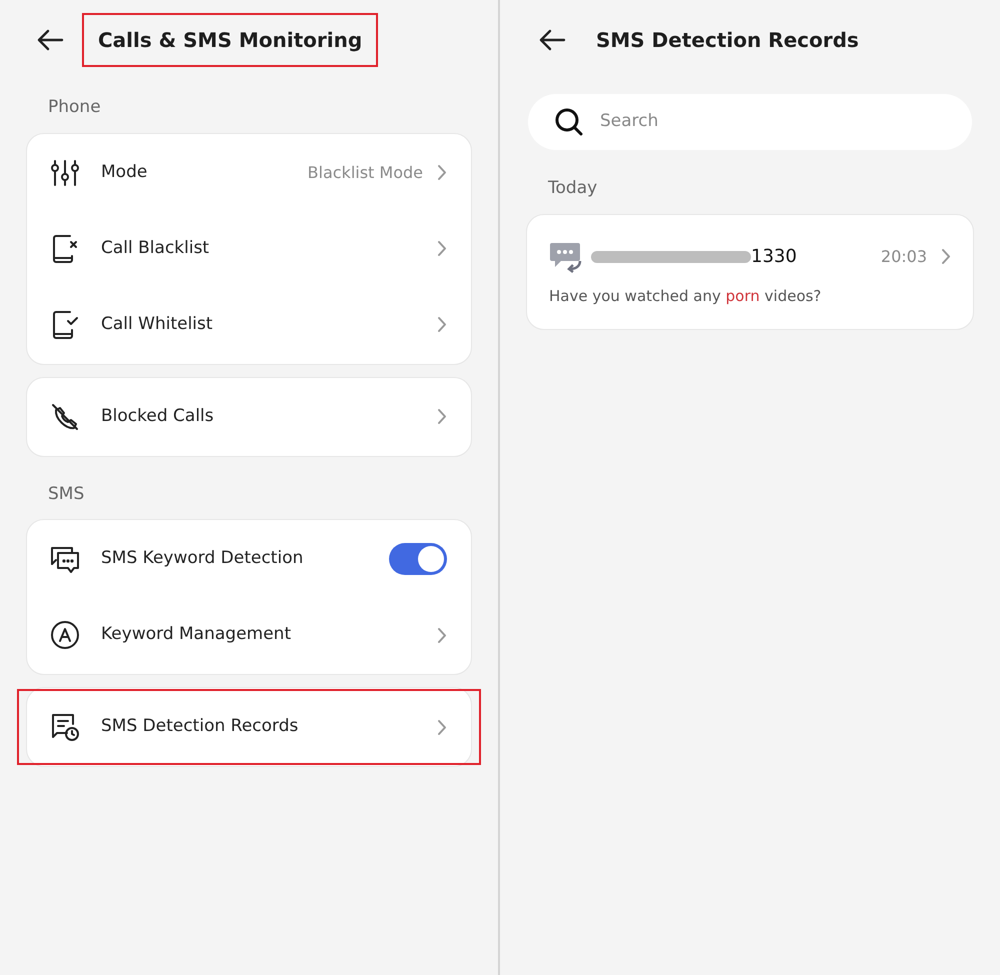 The height and width of the screenshot is (975, 1000). I want to click on section-label: Phone, so click(74, 107).